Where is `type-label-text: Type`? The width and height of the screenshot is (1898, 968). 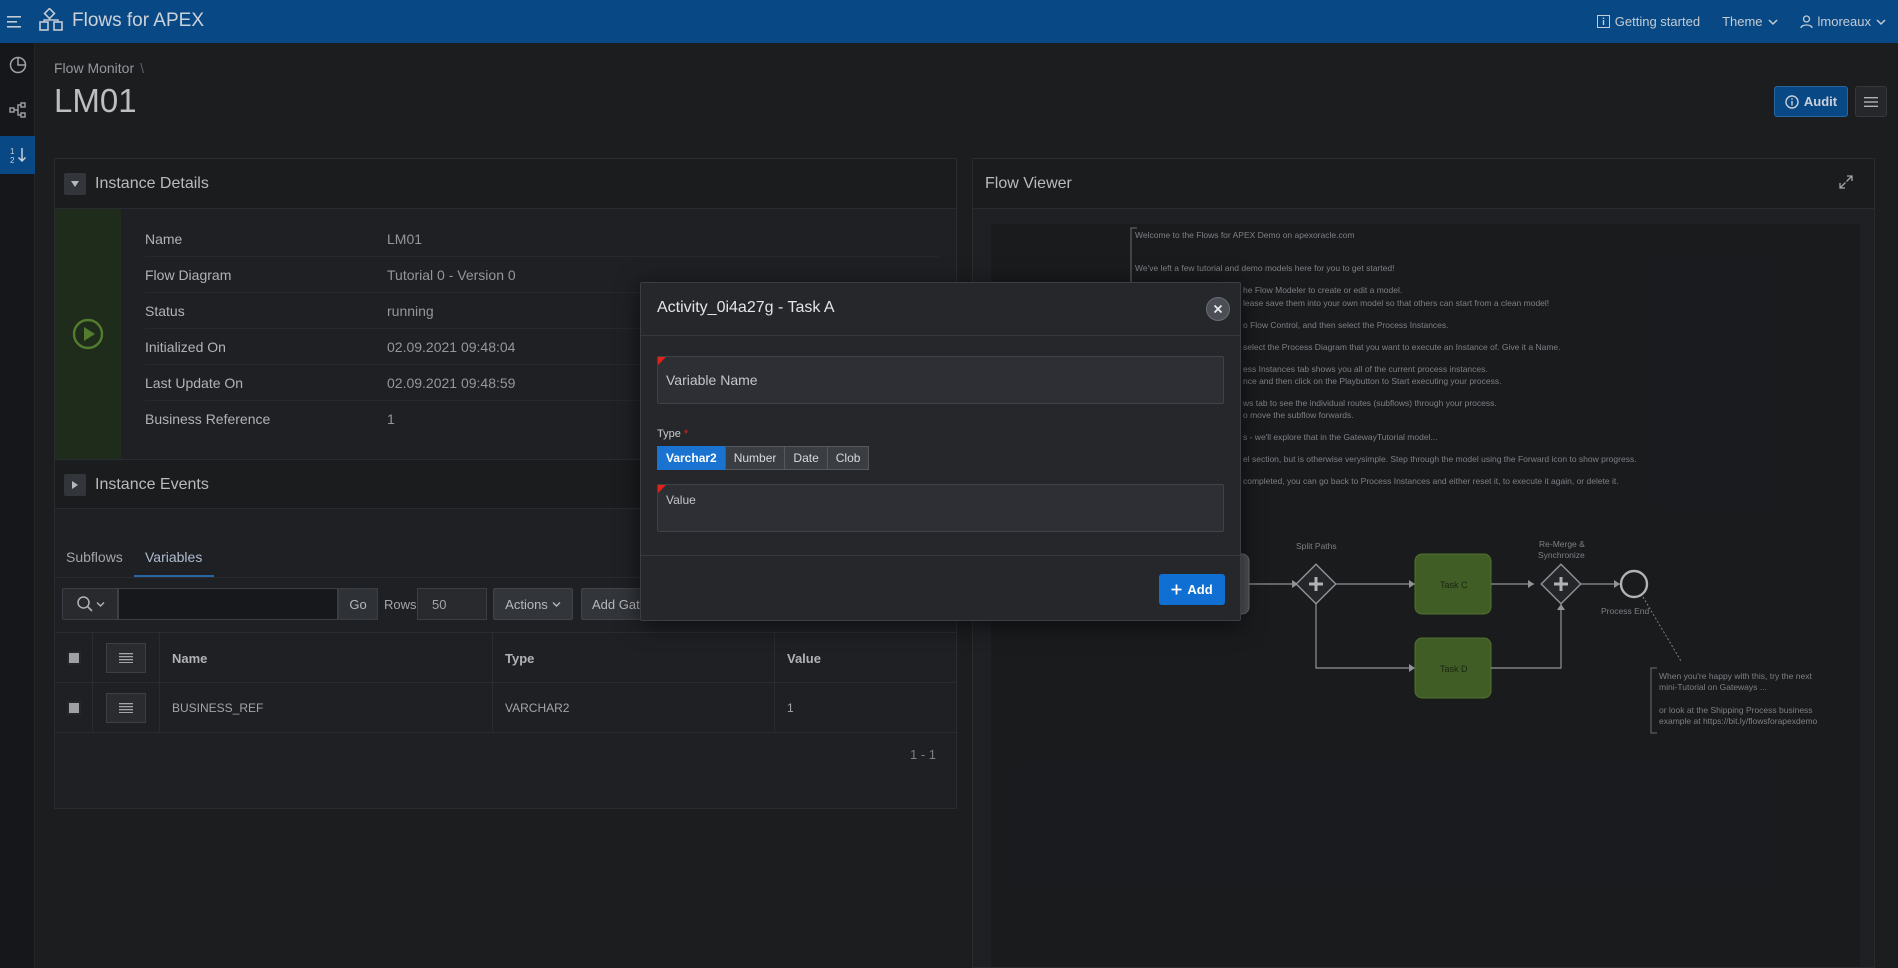 type-label-text: Type is located at coordinates (669, 434).